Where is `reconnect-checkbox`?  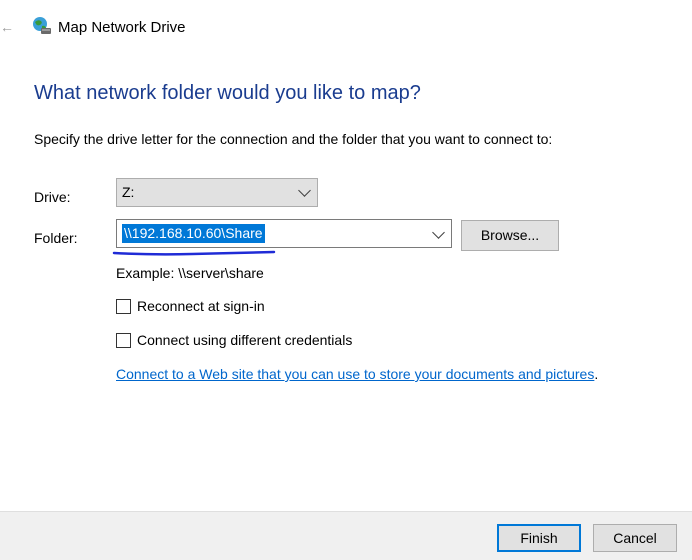
reconnect-checkbox is located at coordinates (123, 306).